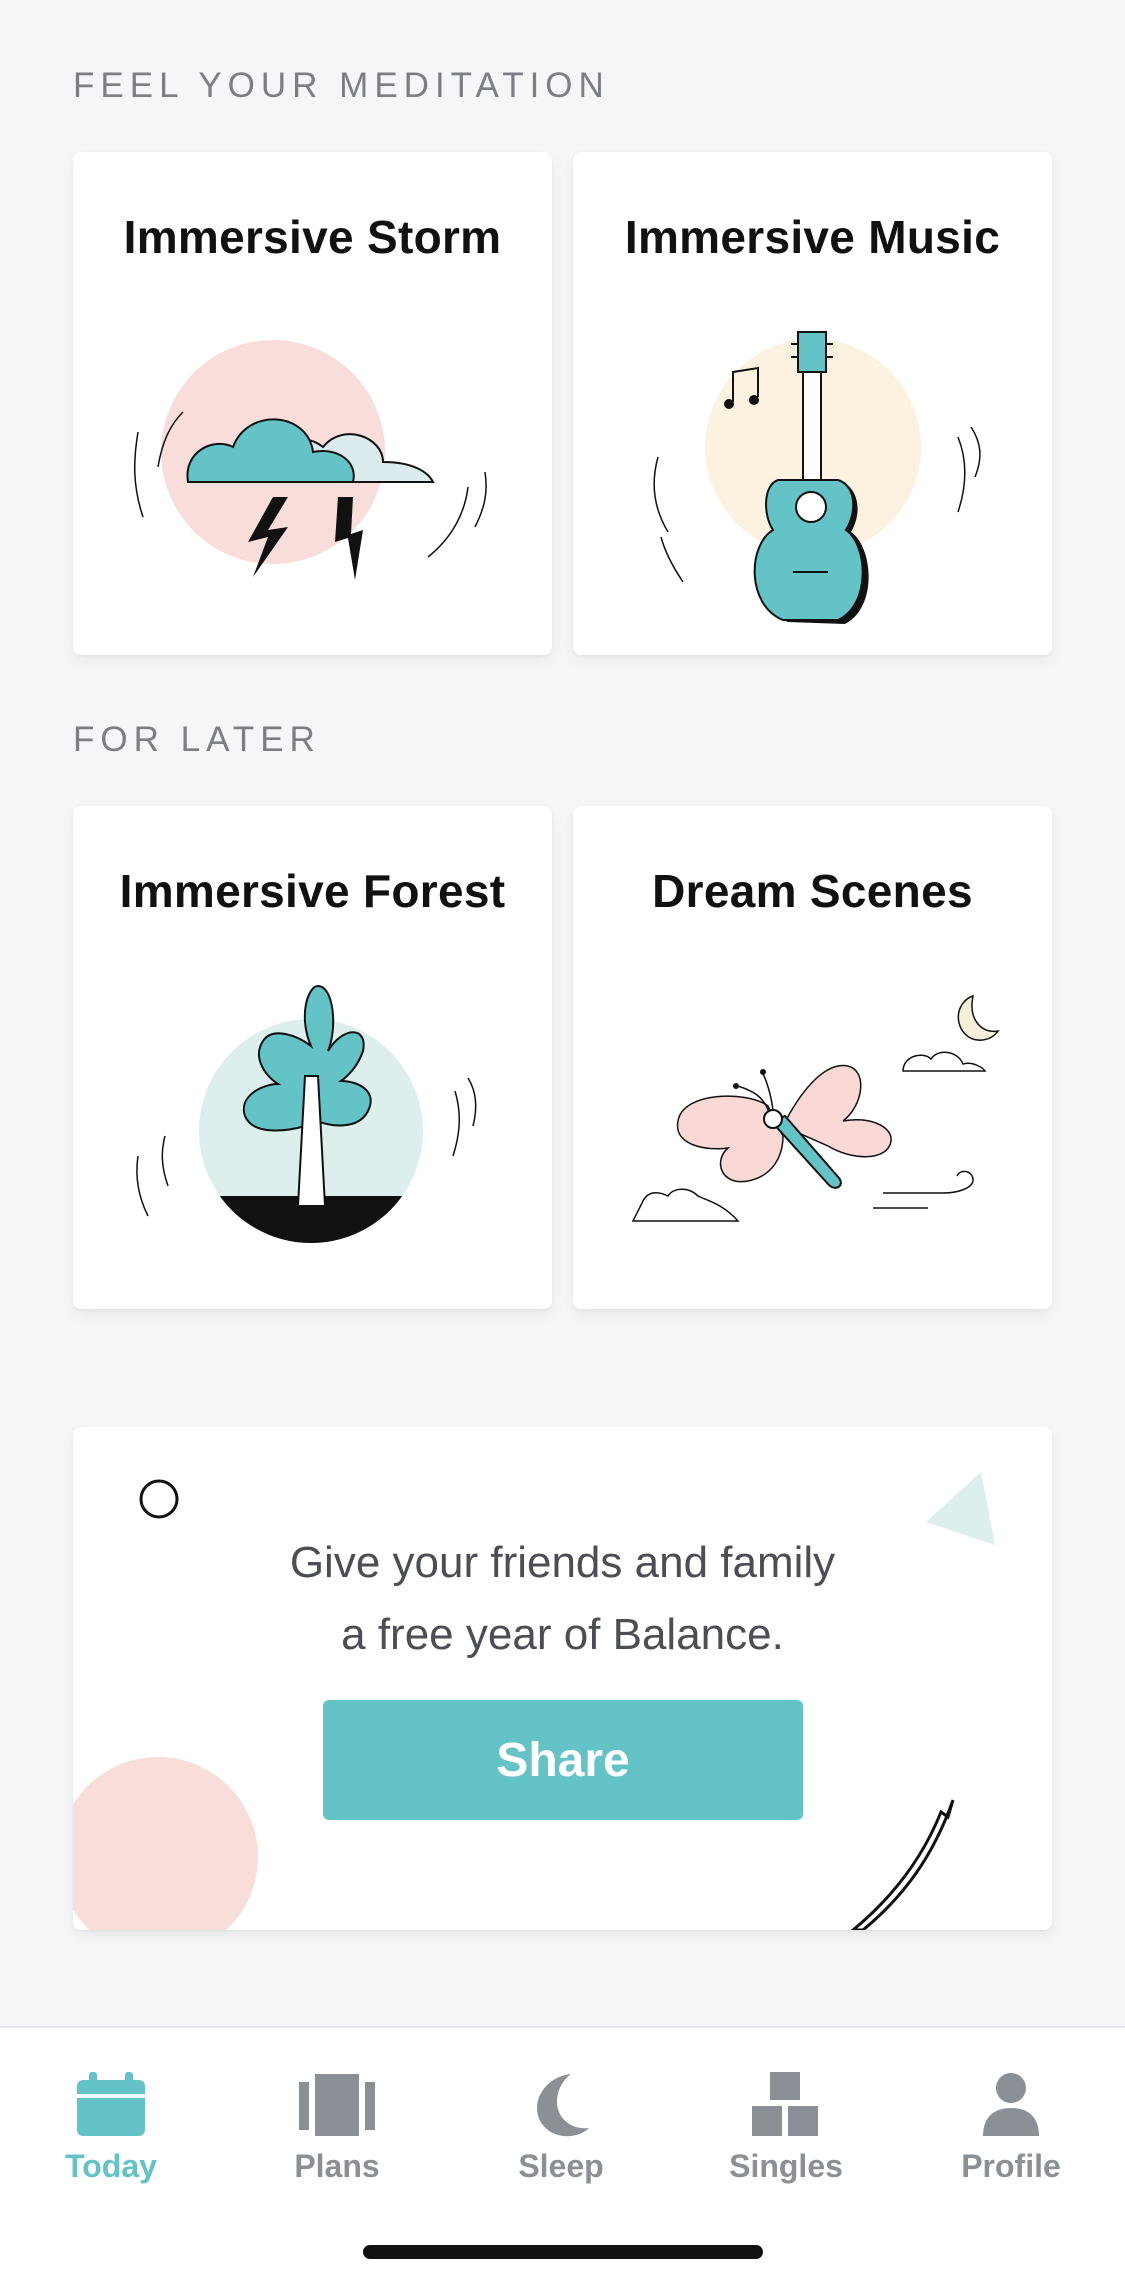 Image resolution: width=1125 pixels, height=2284 pixels. Describe the element at coordinates (815, 1108) in the screenshot. I see `butterfly-illustration` at that location.